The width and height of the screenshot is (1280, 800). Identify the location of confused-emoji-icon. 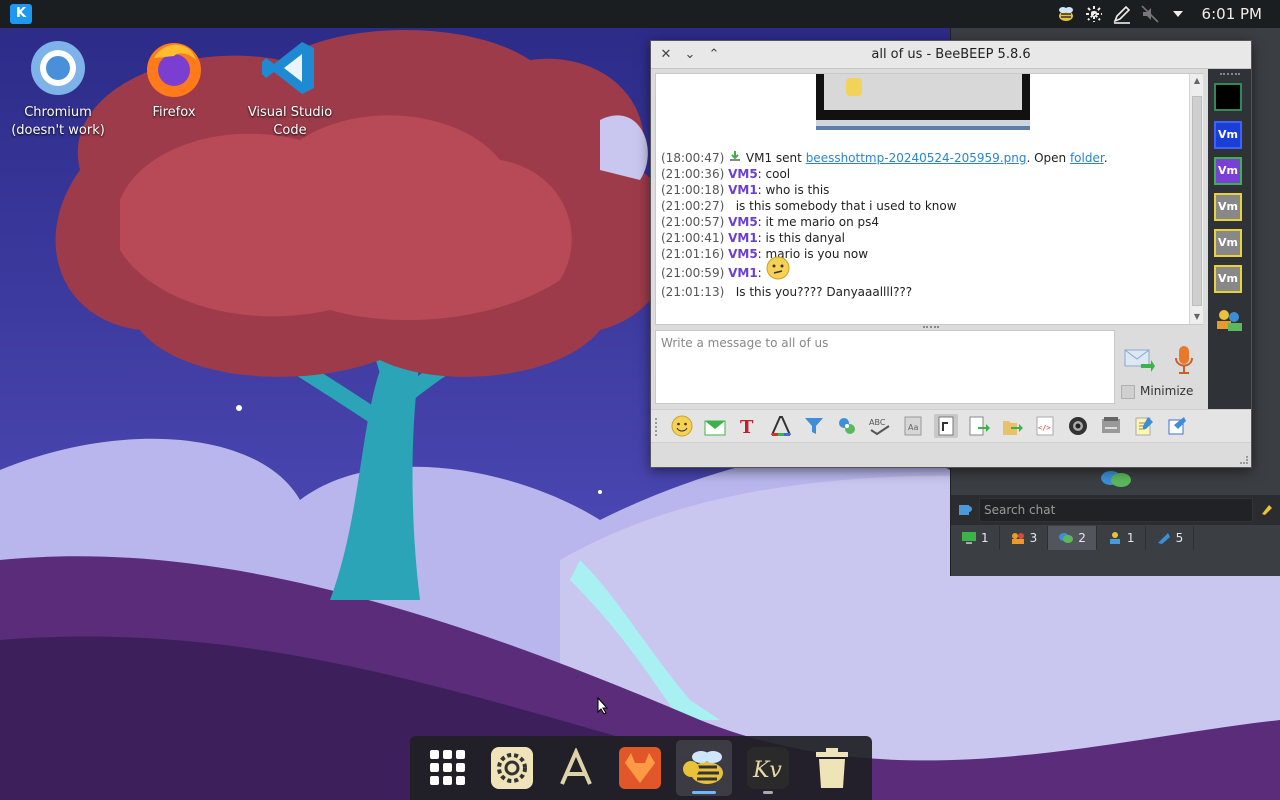
(778, 268).